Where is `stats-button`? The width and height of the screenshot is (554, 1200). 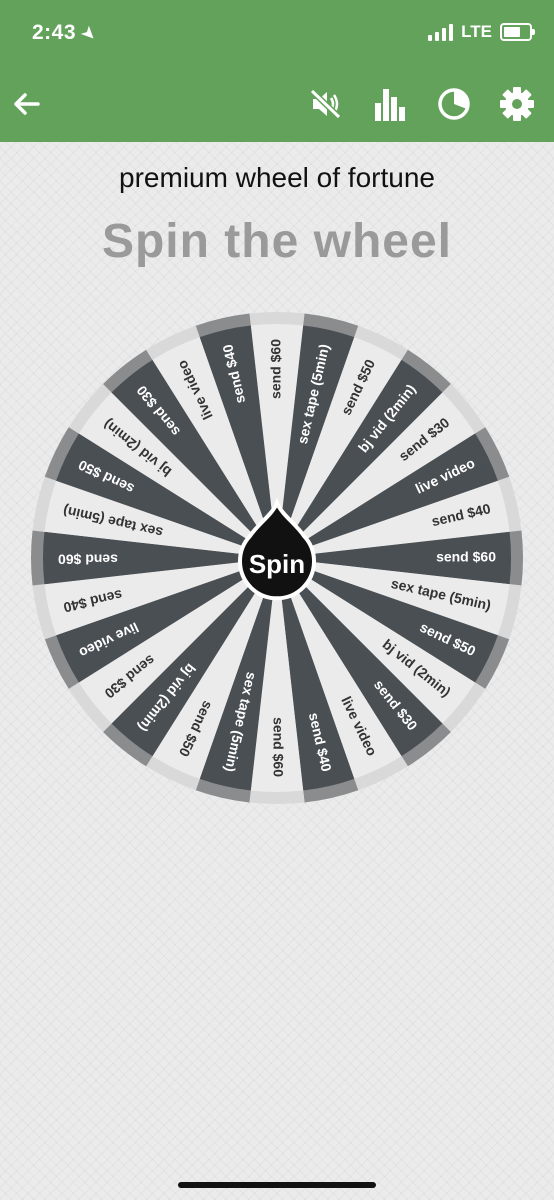
stats-button is located at coordinates (389, 104).